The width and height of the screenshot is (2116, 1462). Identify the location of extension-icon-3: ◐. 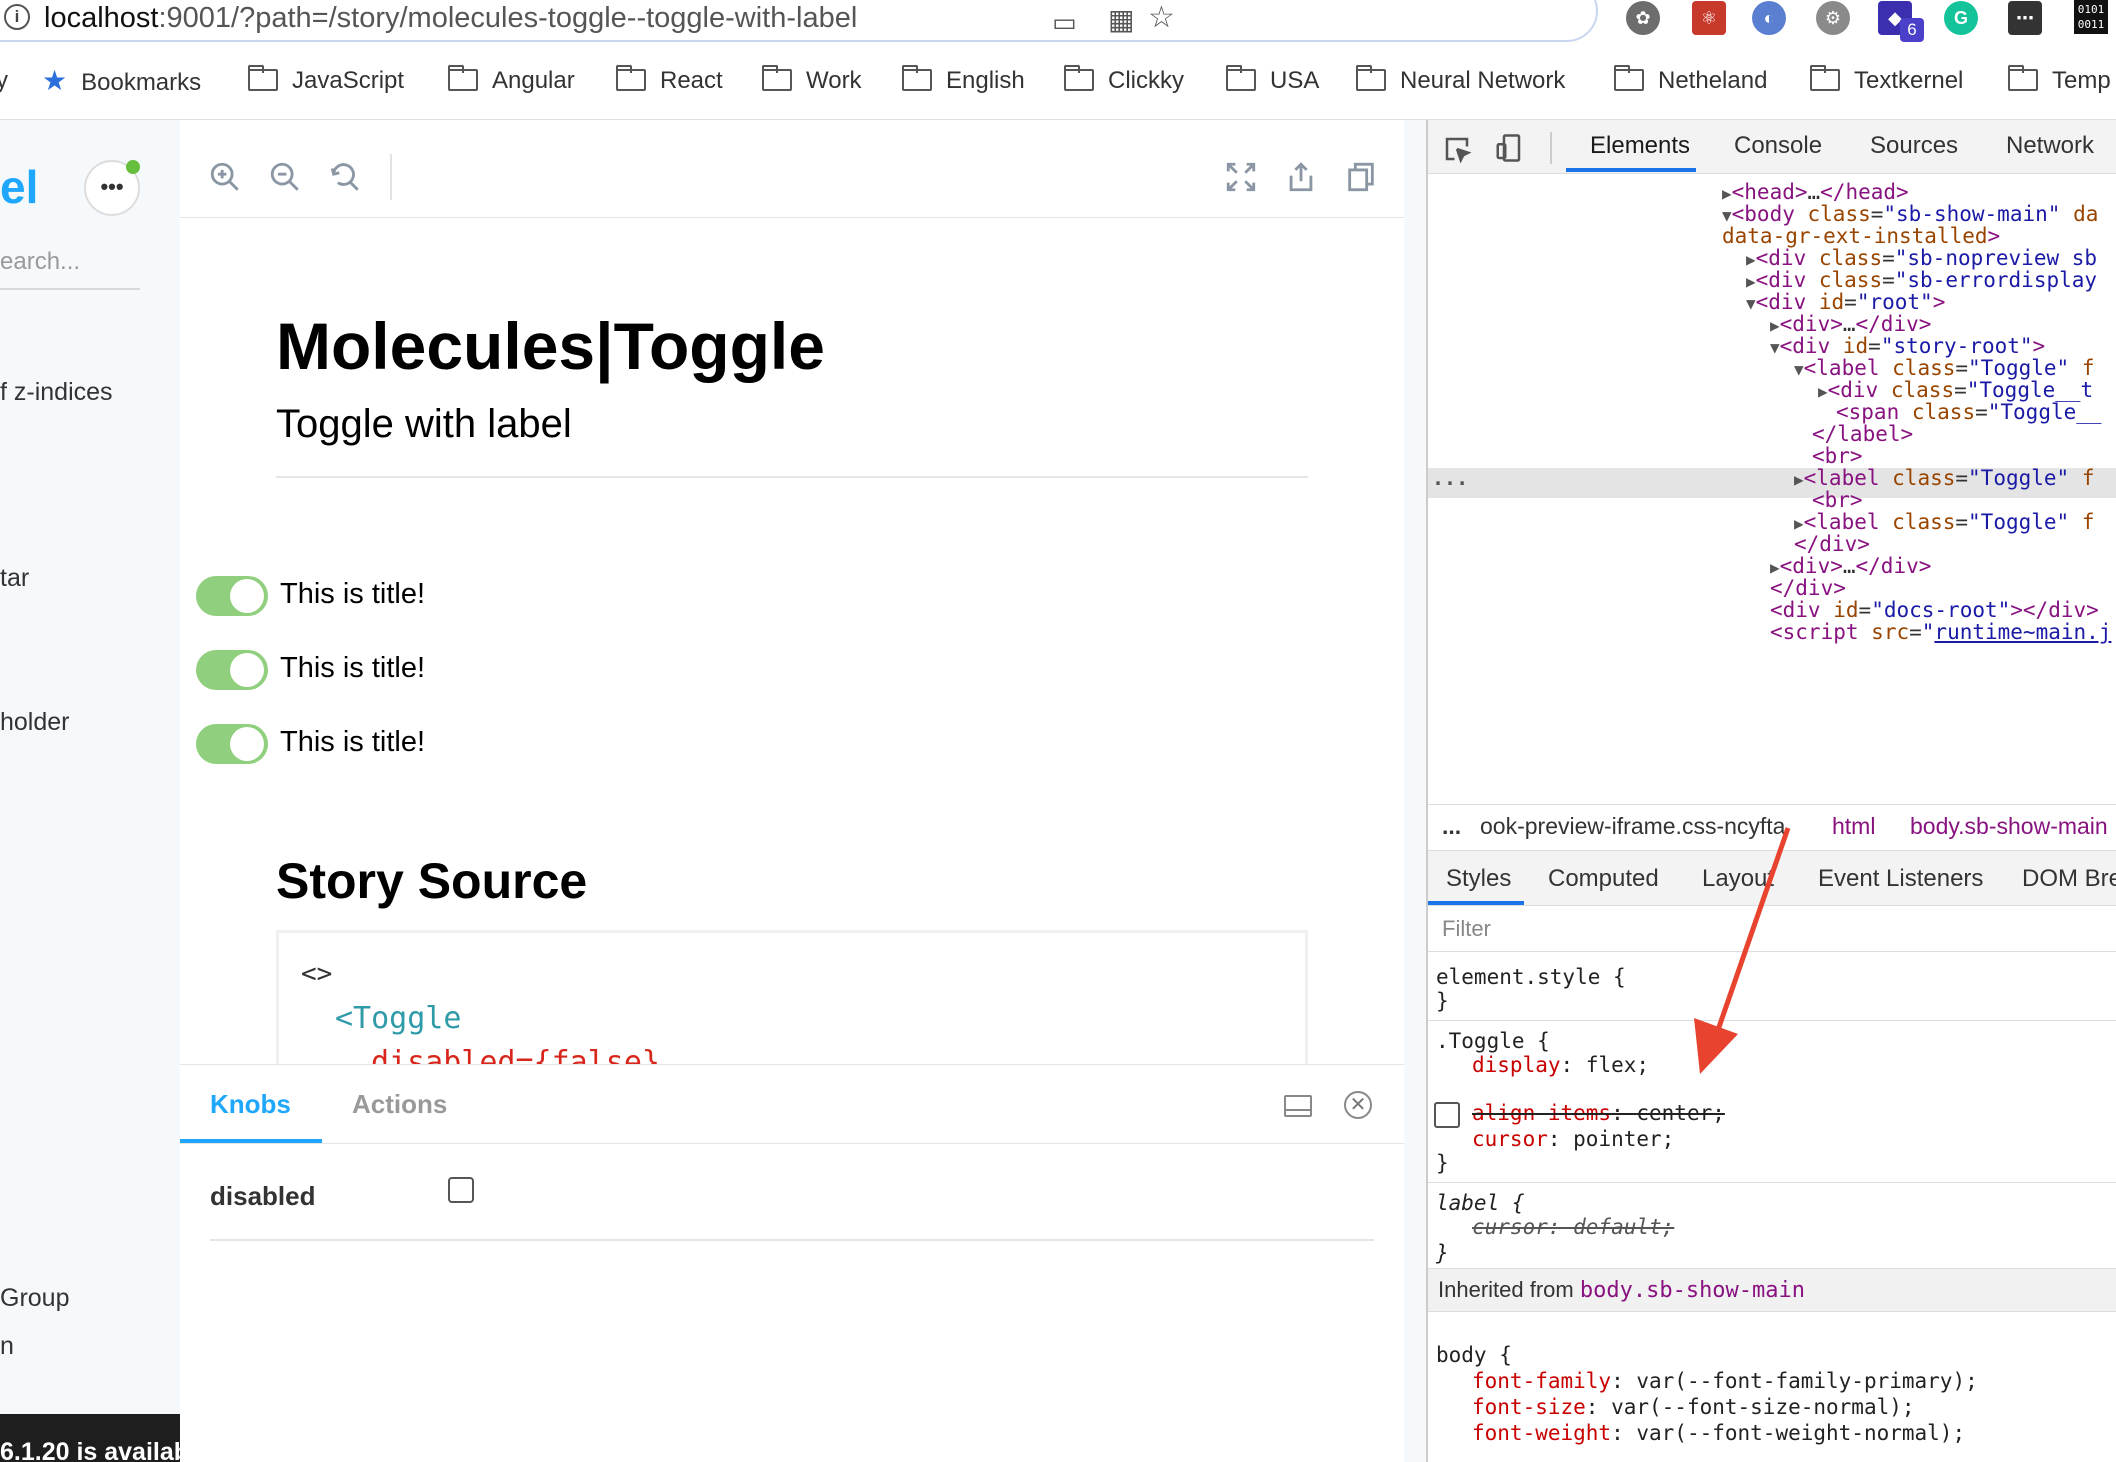
(1769, 18).